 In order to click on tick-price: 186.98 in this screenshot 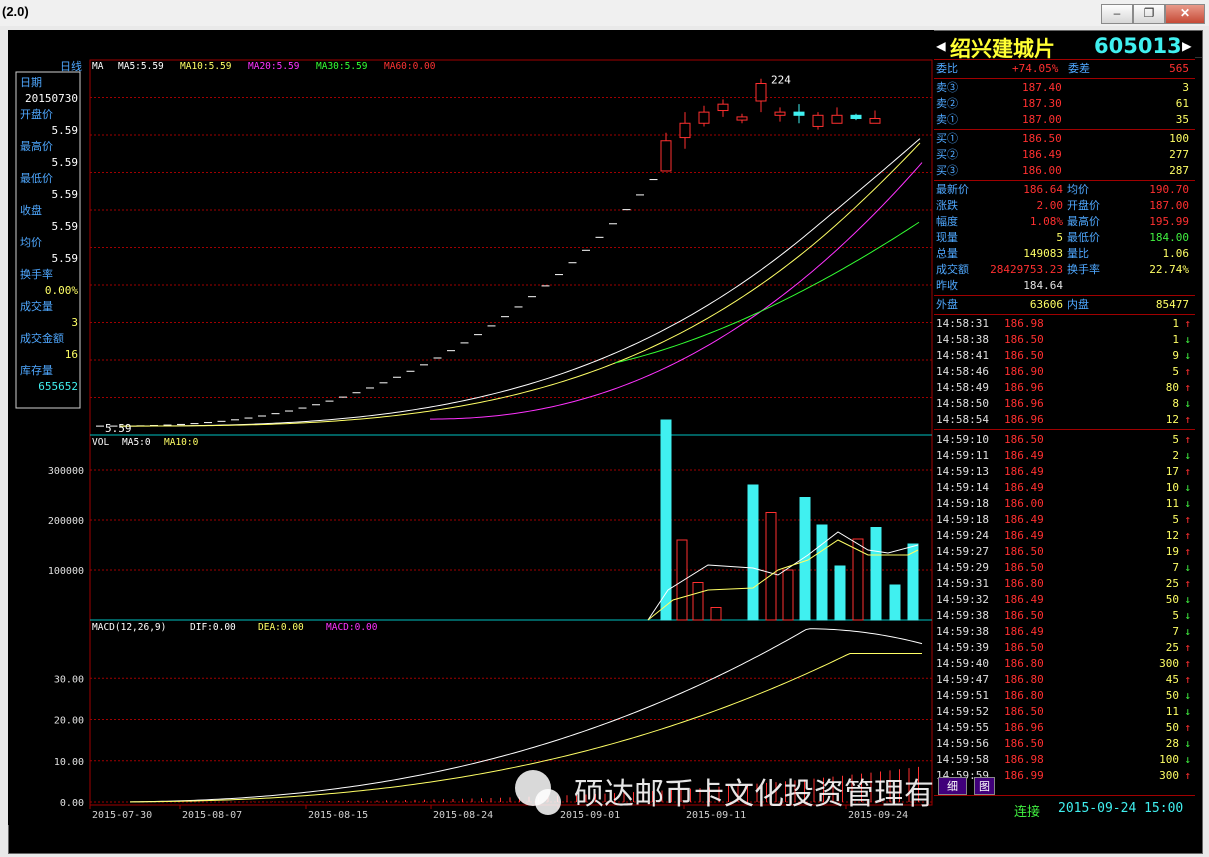, I will do `click(1024, 323)`.